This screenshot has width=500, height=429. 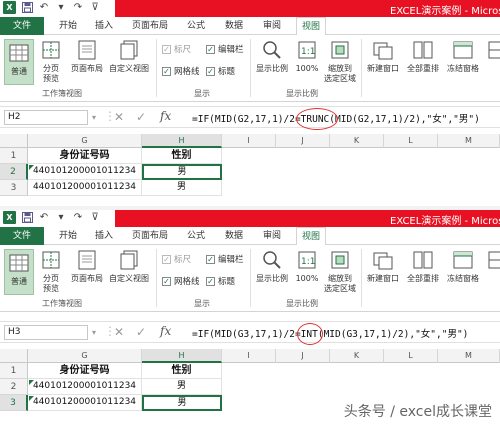 I want to click on name-box: H2, so click(x=46, y=117).